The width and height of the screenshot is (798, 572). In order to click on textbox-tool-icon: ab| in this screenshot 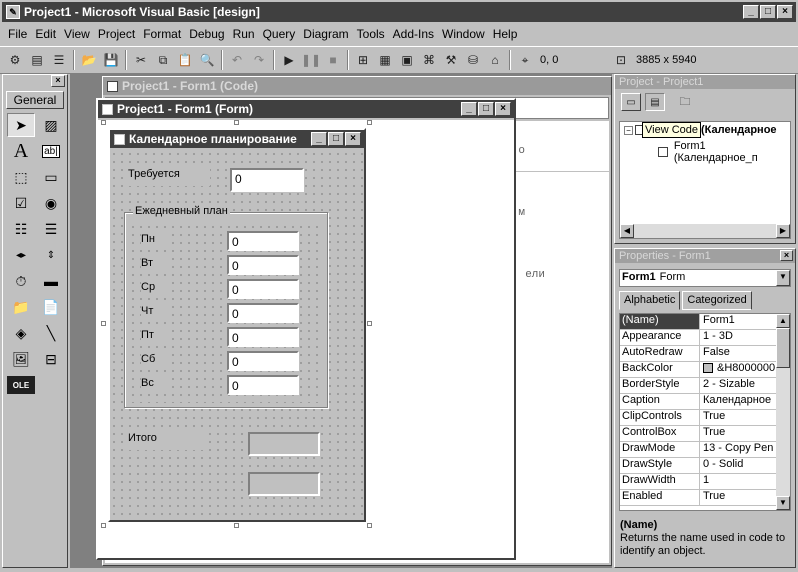, I will do `click(51, 151)`.